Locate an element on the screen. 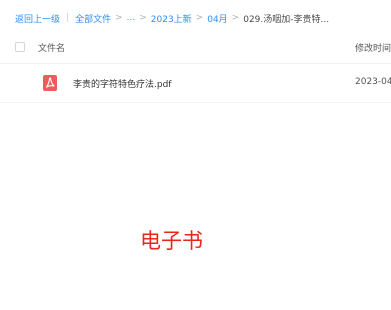  file-name: 李贵的字符特色疗法.pdf is located at coordinates (122, 83).